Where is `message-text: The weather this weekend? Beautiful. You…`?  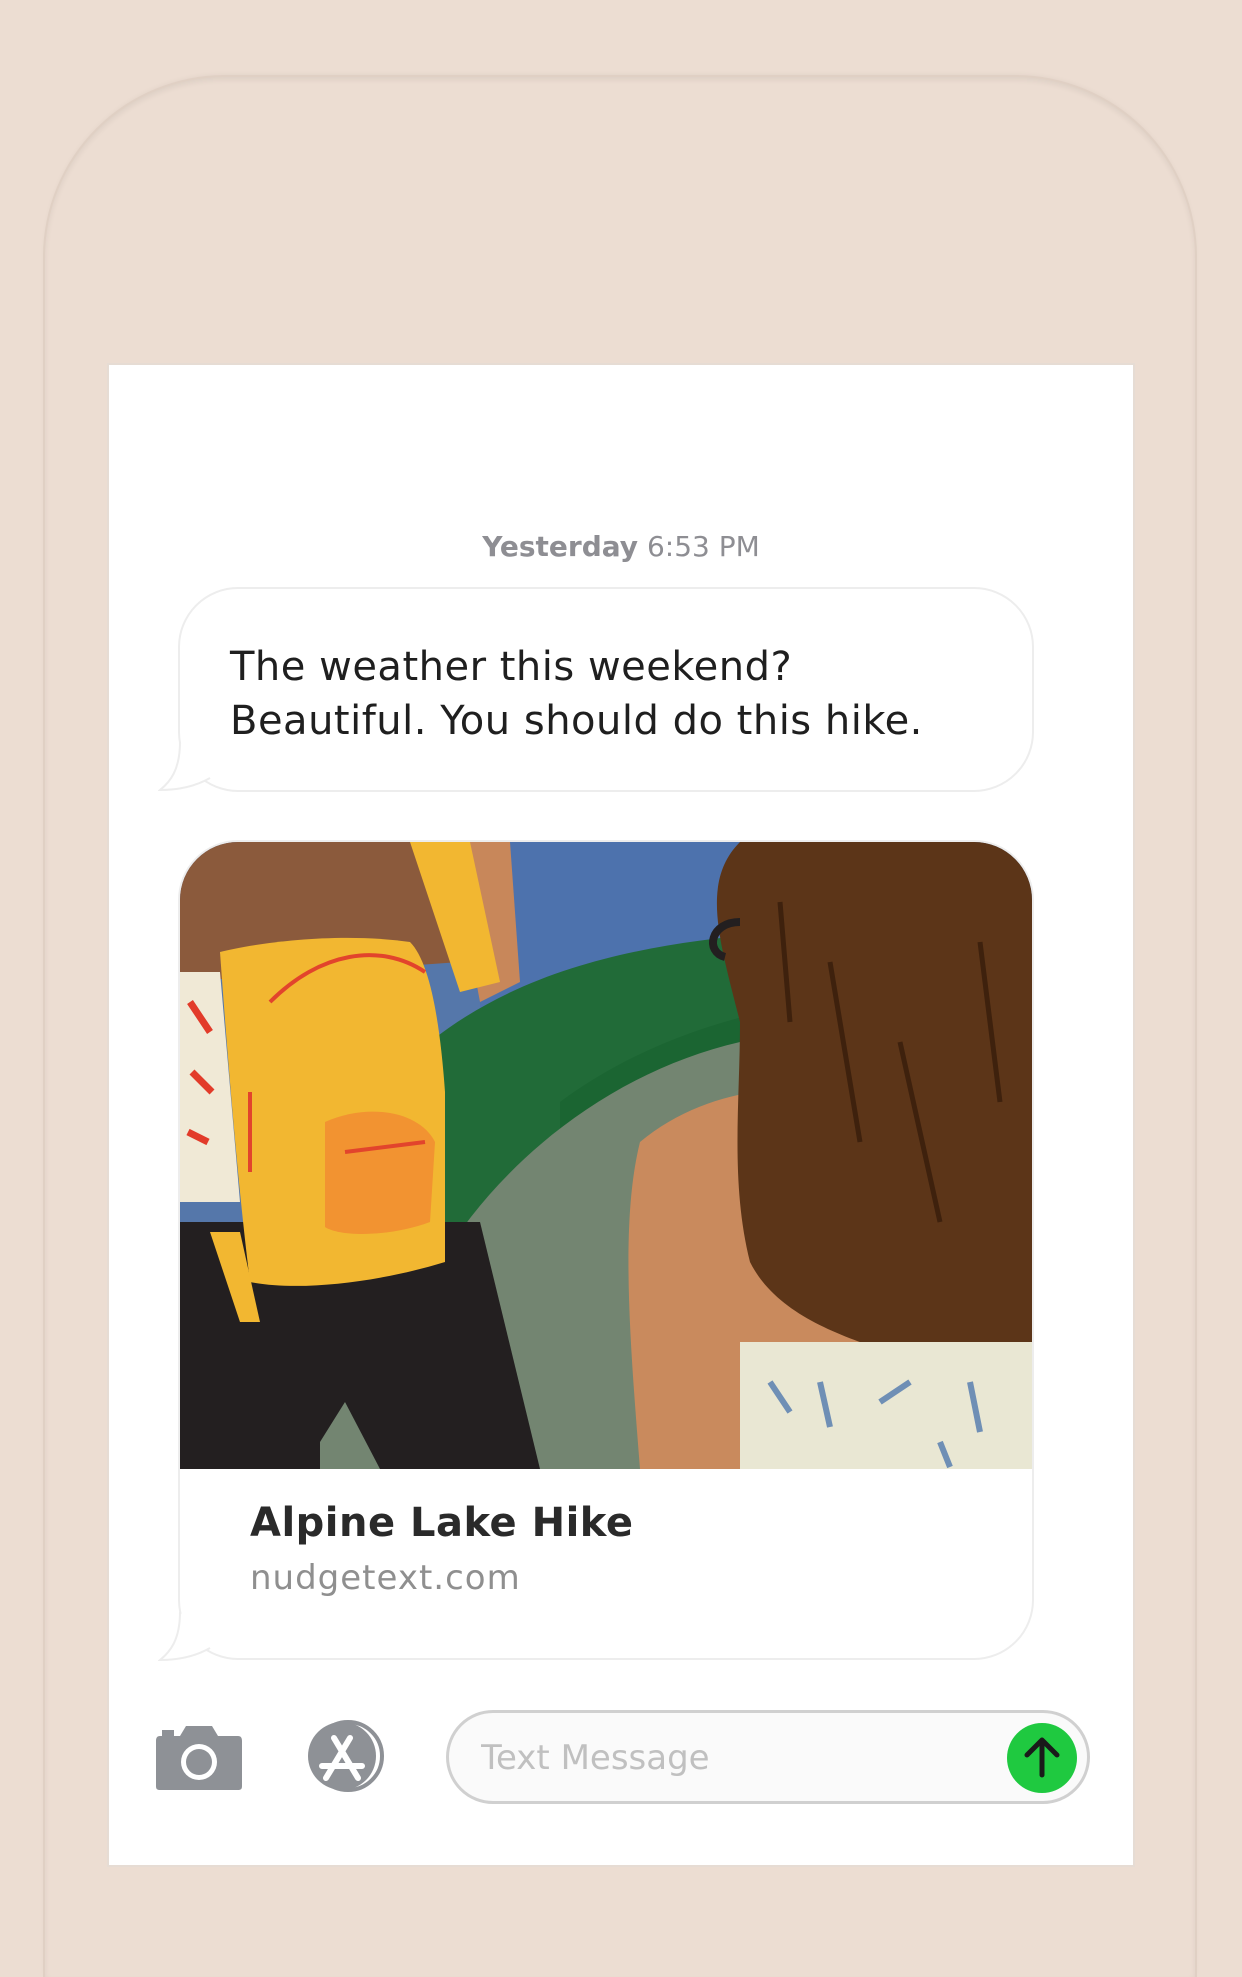
message-text: The weather this weekend? Beautiful. You… is located at coordinates (610, 694).